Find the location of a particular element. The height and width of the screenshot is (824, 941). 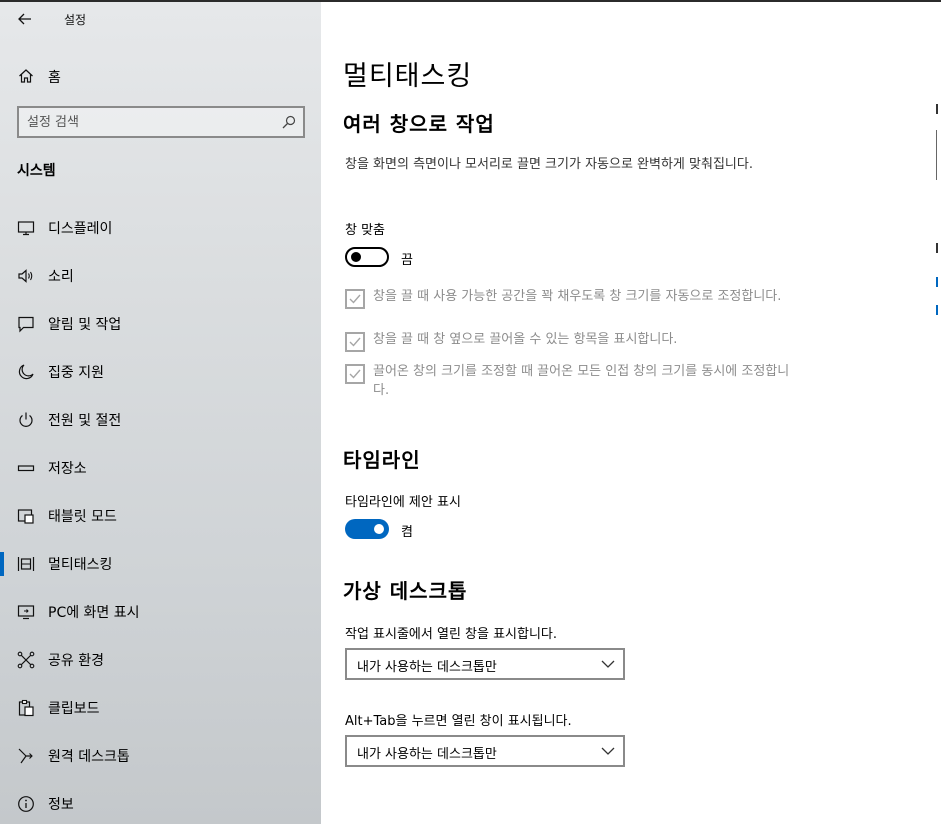

snap-toggle-state: 끔 is located at coordinates (407, 260).